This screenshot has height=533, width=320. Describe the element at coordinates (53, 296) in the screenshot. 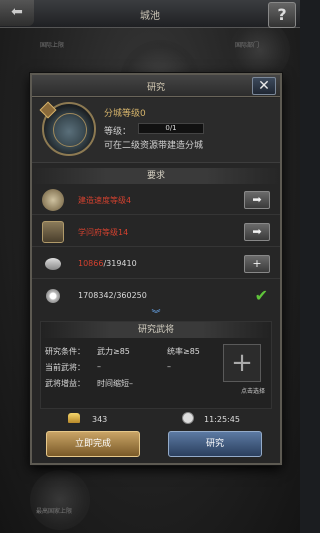

I see `coin-resource-icon` at that location.